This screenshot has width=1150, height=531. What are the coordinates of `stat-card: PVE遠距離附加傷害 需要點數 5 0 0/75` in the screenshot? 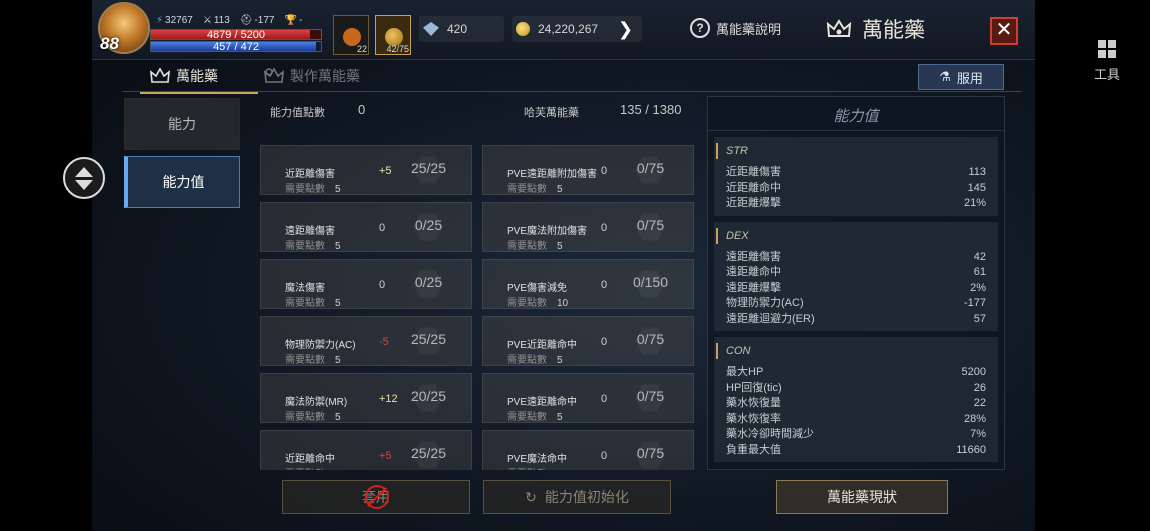 It's located at (588, 170).